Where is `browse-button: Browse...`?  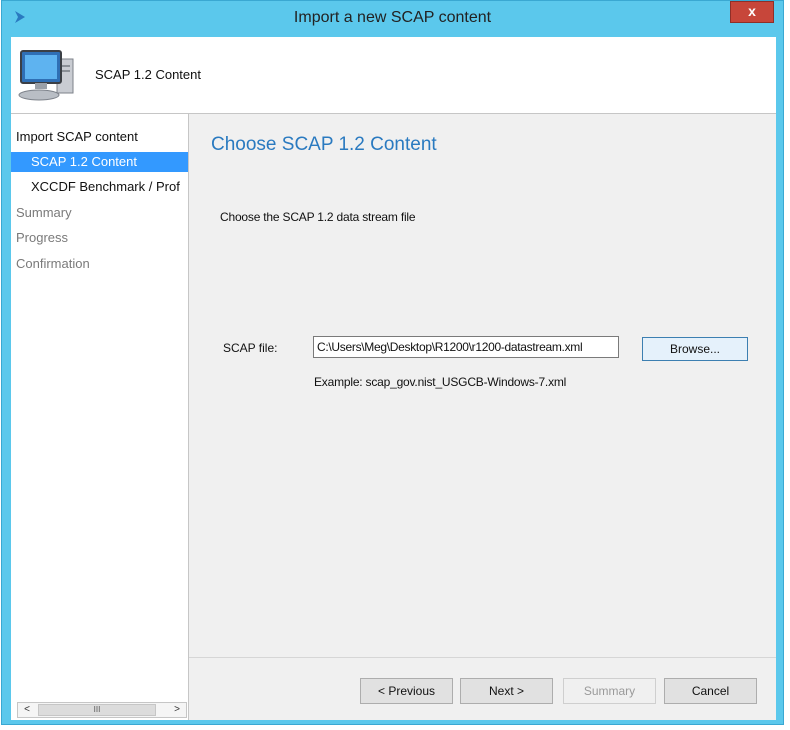 browse-button: Browse... is located at coordinates (695, 349).